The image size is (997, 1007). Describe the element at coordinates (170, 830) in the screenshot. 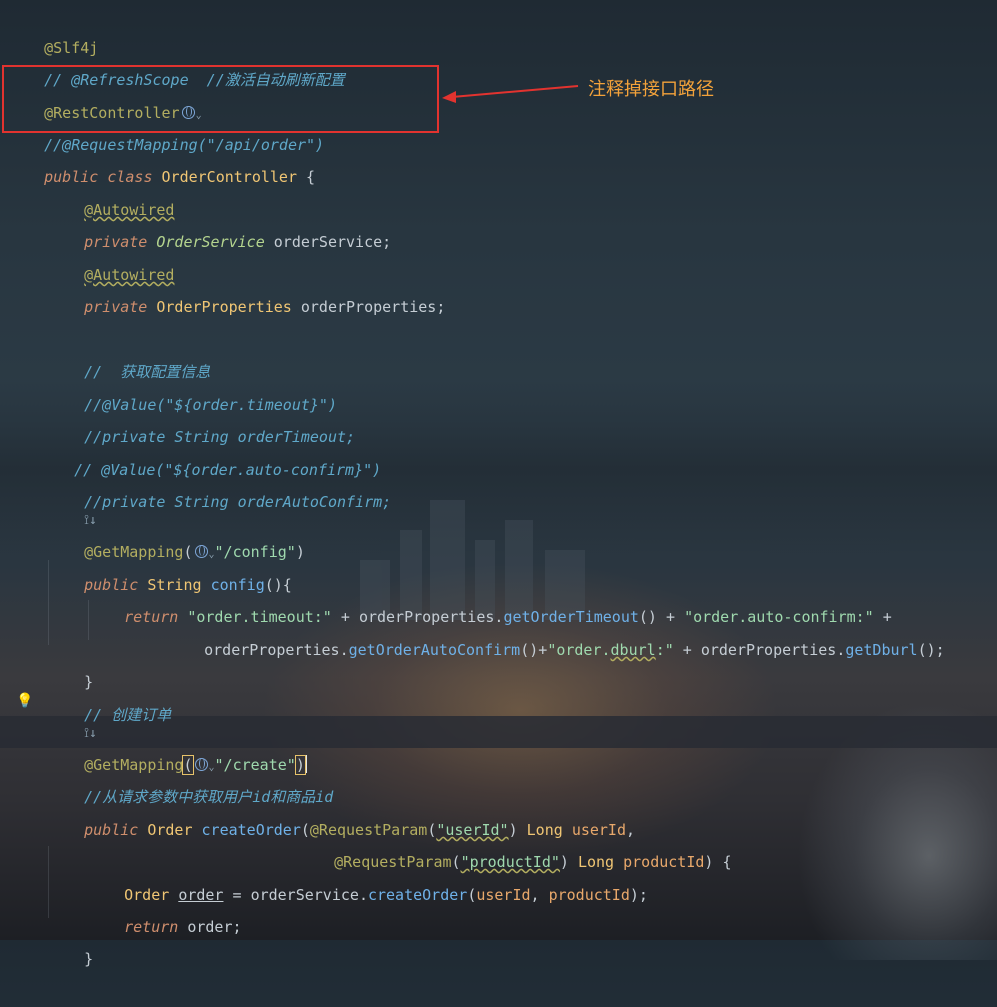

I see `type-order: Order` at that location.